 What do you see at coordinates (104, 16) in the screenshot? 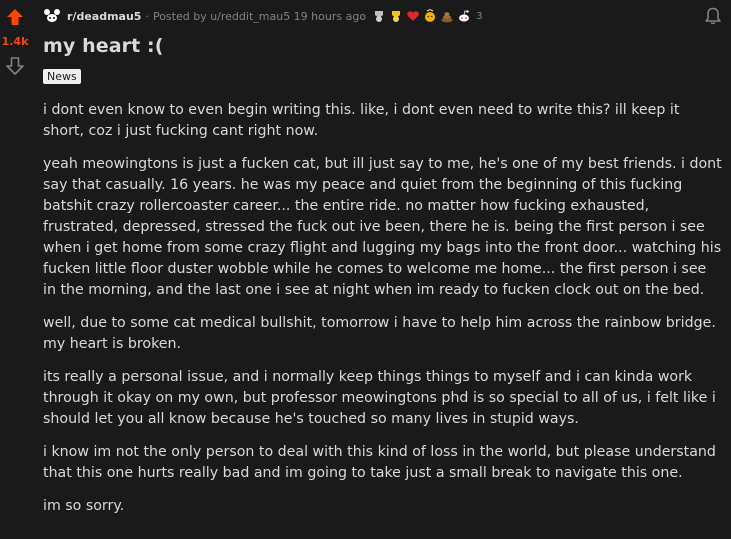
I see `subreddit-link: r/deadmau5` at bounding box center [104, 16].